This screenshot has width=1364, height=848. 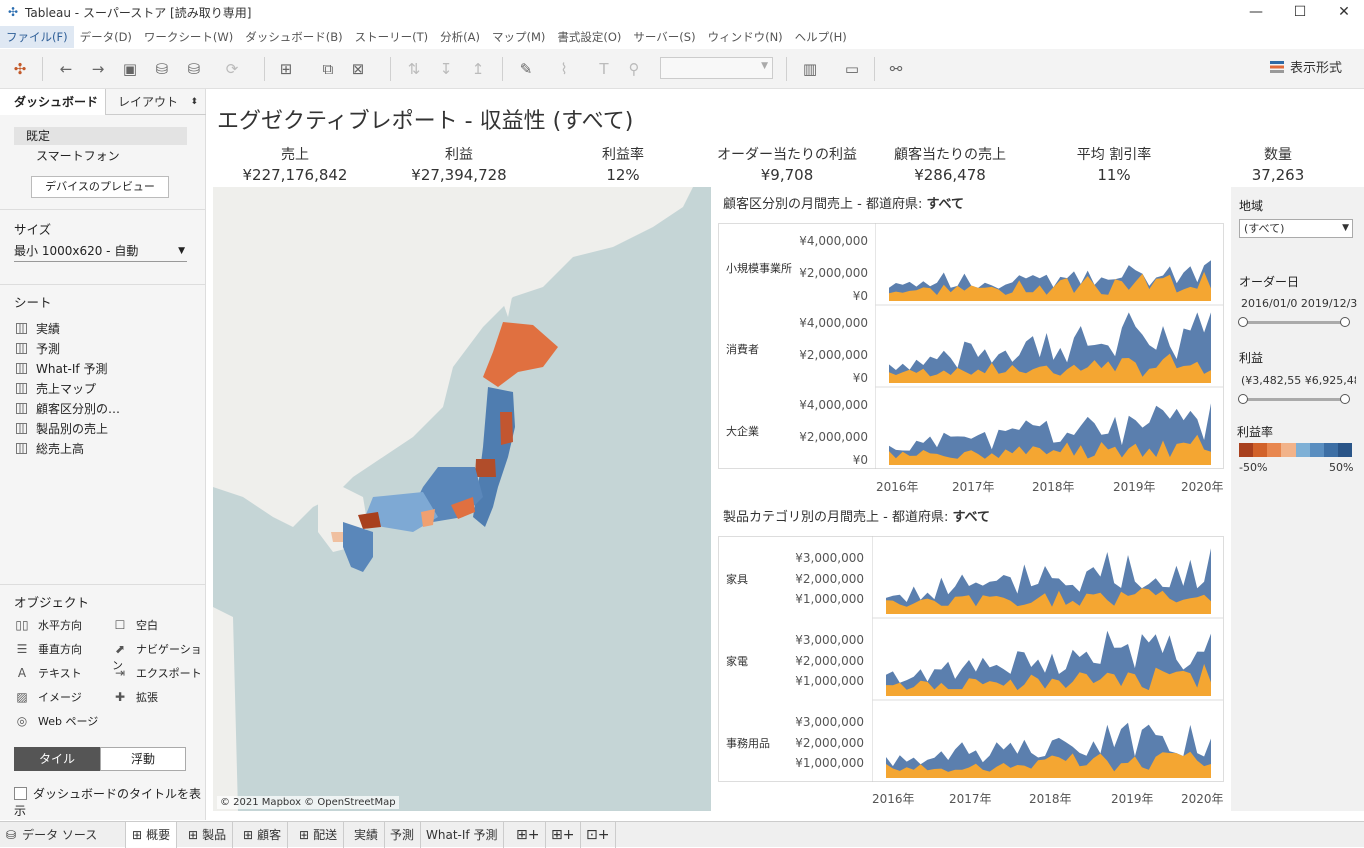 What do you see at coordinates (286, 69) in the screenshot?
I see `new-worksheet-icon: ⊞` at bounding box center [286, 69].